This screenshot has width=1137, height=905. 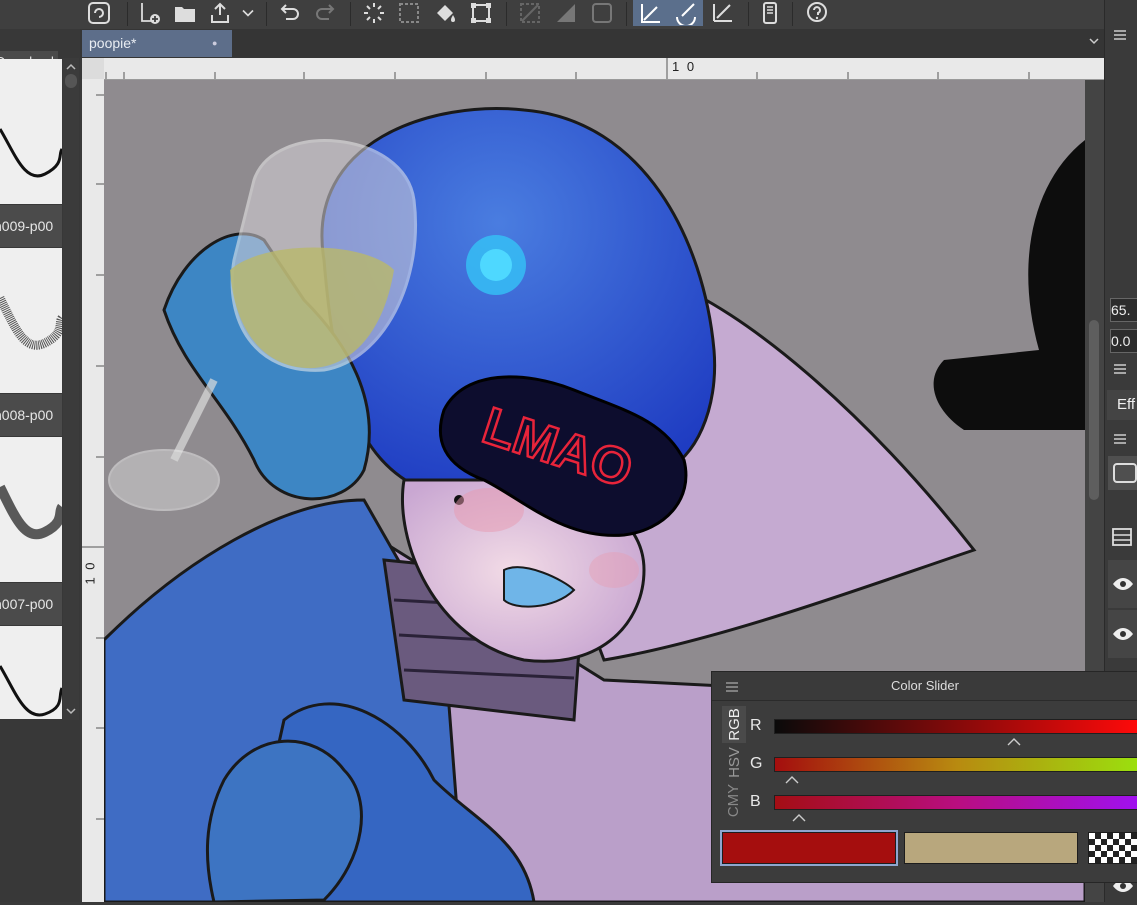 I want to click on snap-special-ruler-icon, so click(x=686, y=13).